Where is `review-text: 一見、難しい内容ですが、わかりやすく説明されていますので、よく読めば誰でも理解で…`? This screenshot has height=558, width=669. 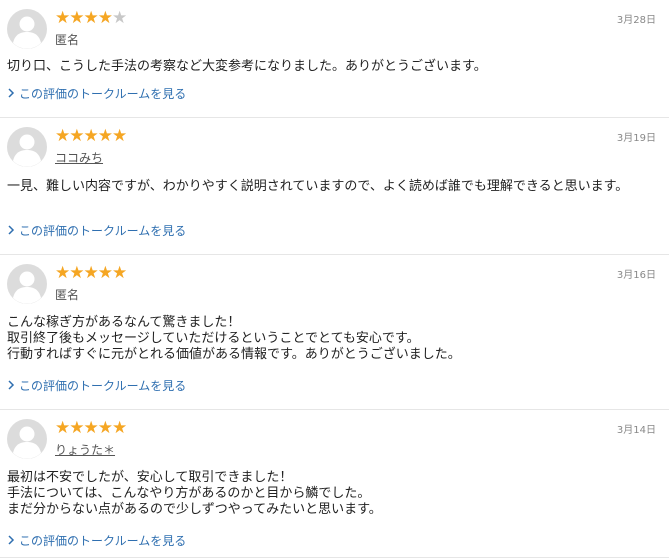
review-text: 一見、難しい内容ですが、わかりやすく説明されていますので、よく読めば誰でも理解で… is located at coordinates (332, 187).